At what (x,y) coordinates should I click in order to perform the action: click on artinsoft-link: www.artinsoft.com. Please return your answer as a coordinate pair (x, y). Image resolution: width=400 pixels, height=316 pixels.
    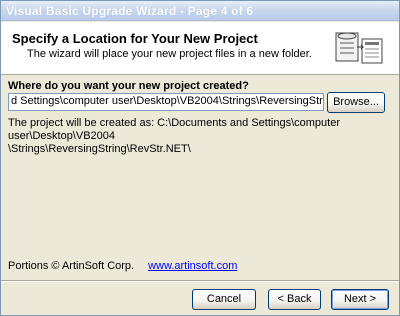
    Looking at the image, I should click on (192, 266).